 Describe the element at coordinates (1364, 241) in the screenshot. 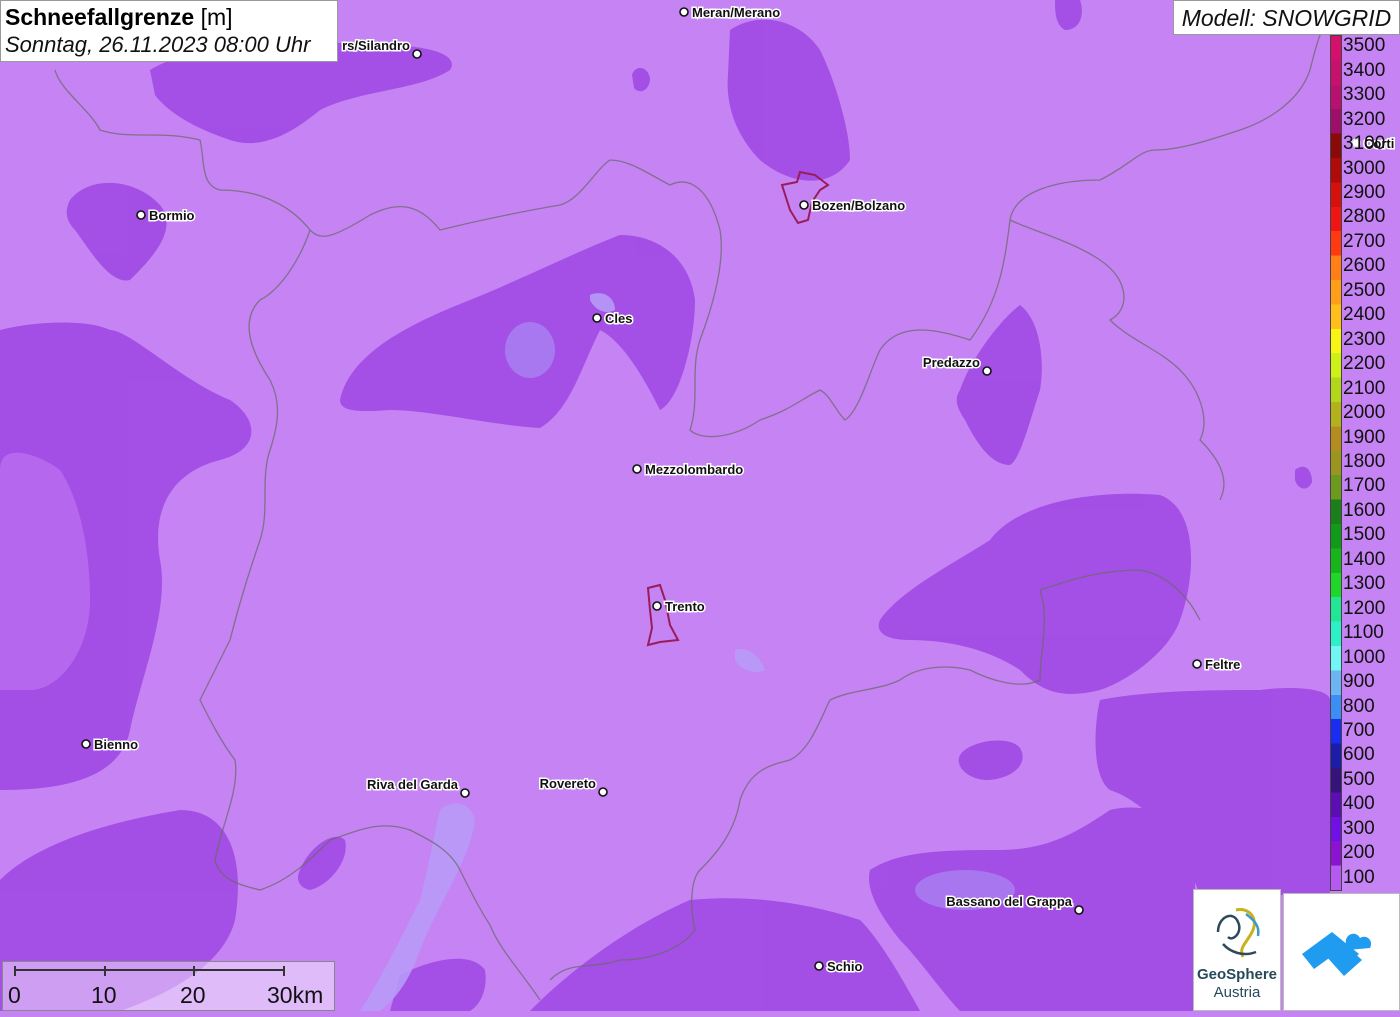

I see `legend-label-2700: 2700` at that location.